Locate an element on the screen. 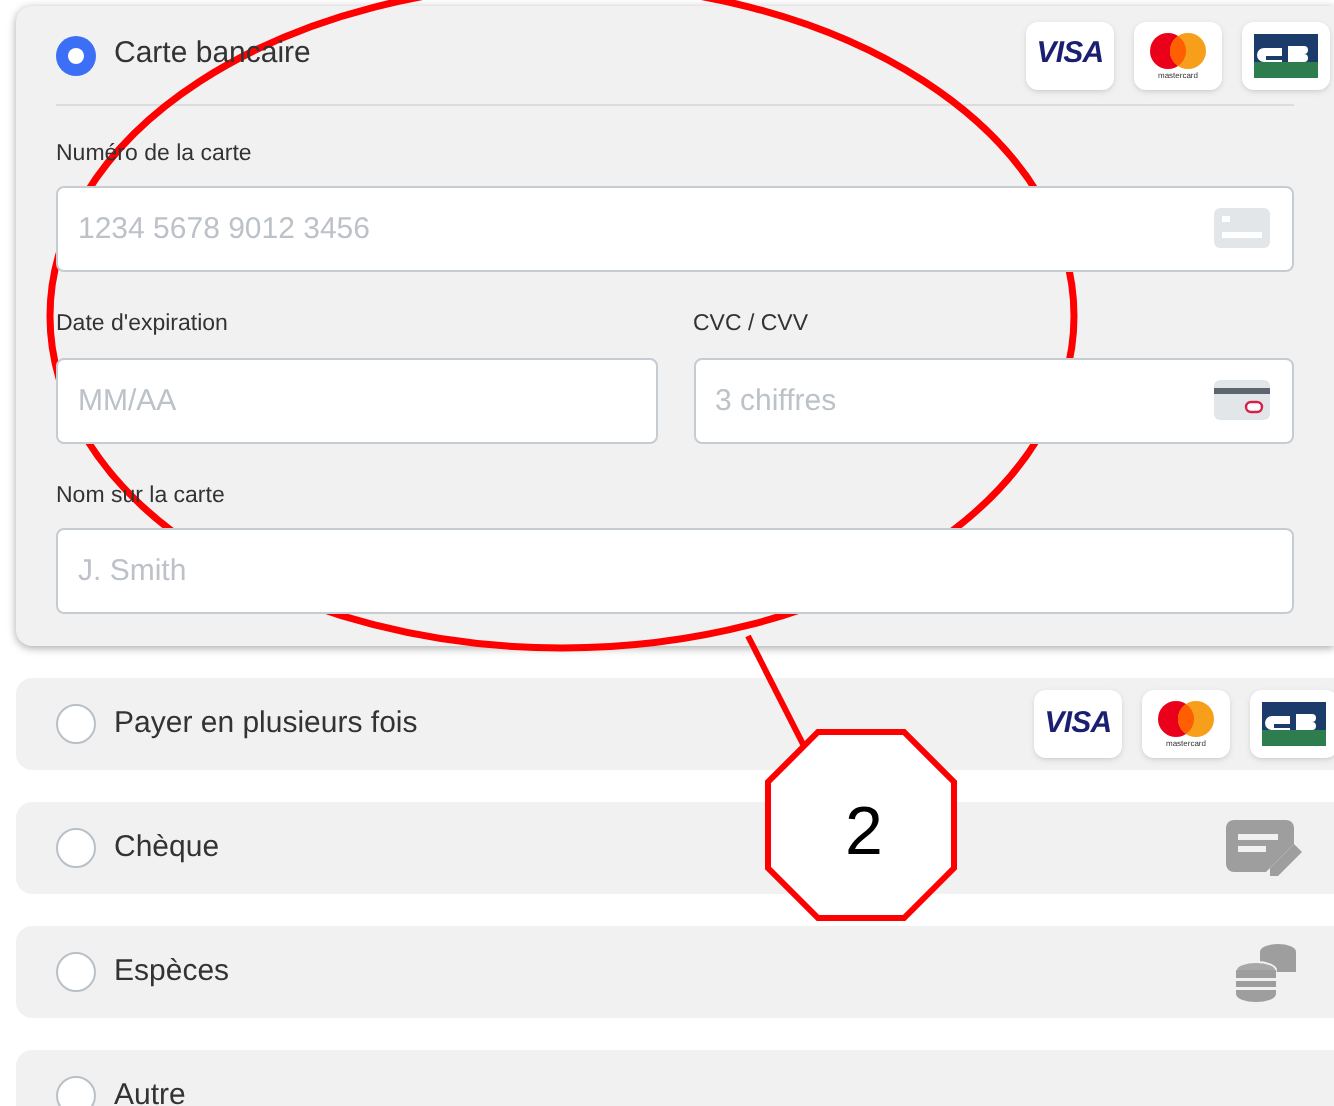 The width and height of the screenshot is (1334, 1106). pen-note-icon is located at coordinates (1264, 847).